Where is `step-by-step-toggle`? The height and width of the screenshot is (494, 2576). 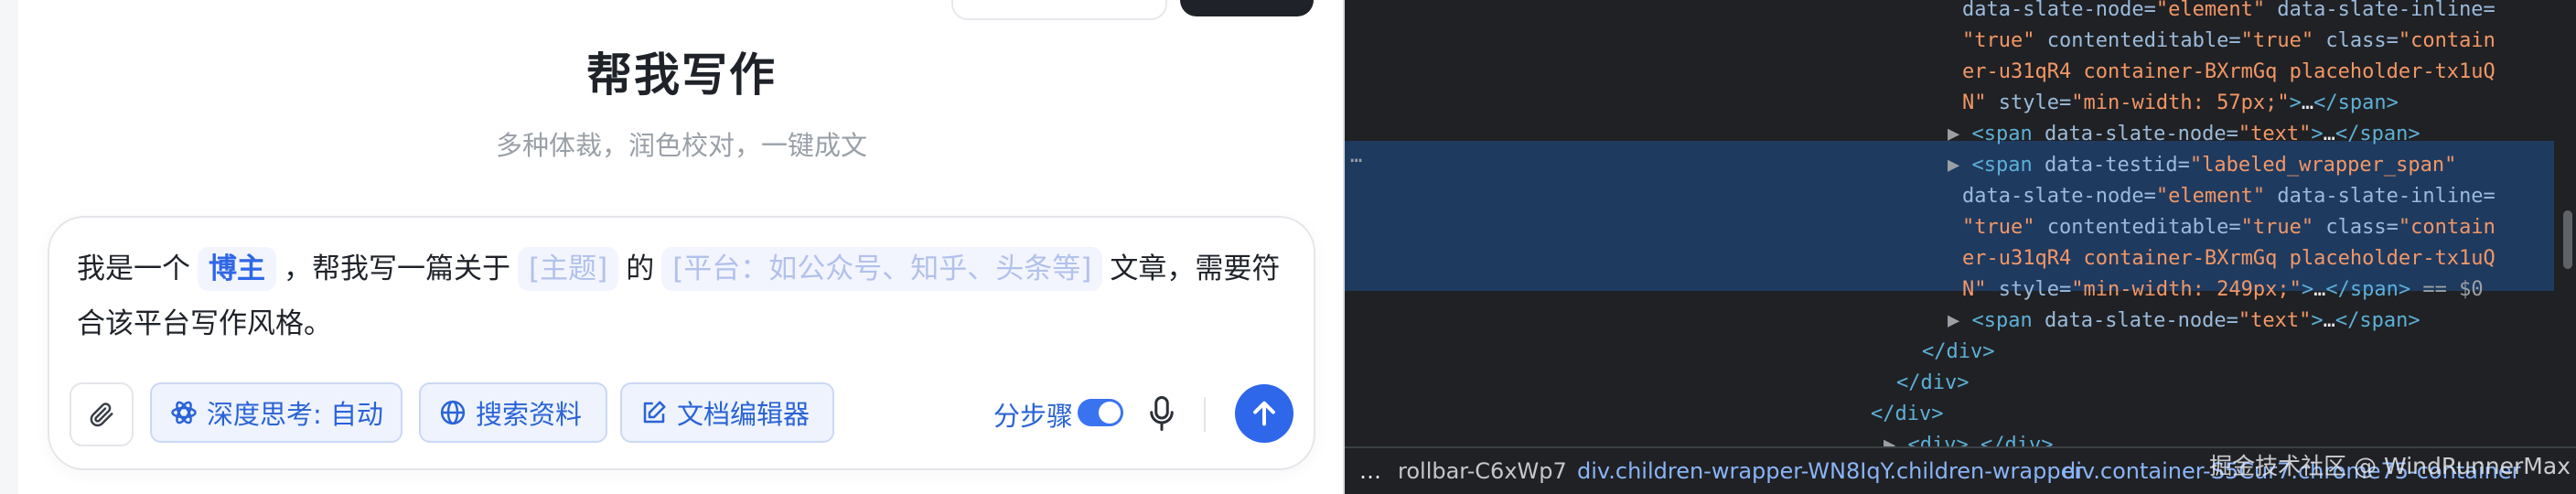 step-by-step-toggle is located at coordinates (1100, 413).